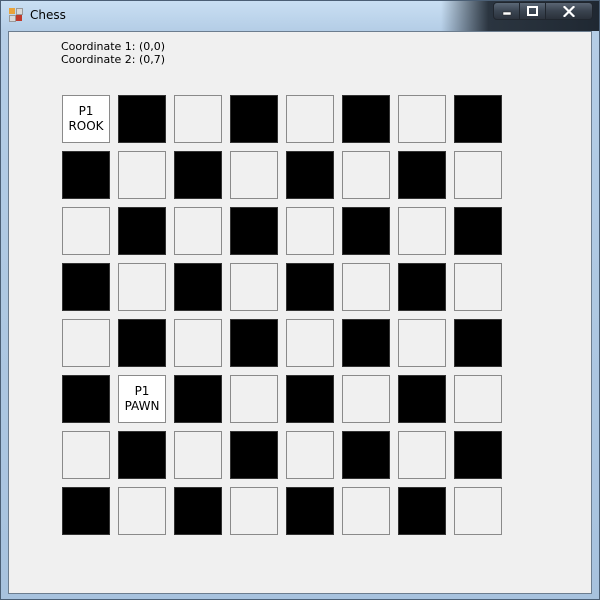  I want to click on piece-name-label: ROOK, so click(86, 126).